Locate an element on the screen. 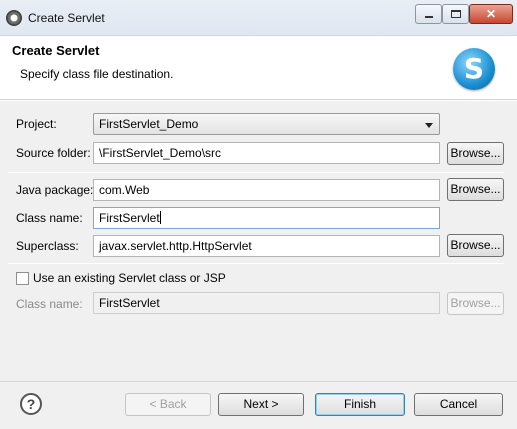 The width and height of the screenshot is (517, 429). maximize-icon is located at coordinates (456, 14).